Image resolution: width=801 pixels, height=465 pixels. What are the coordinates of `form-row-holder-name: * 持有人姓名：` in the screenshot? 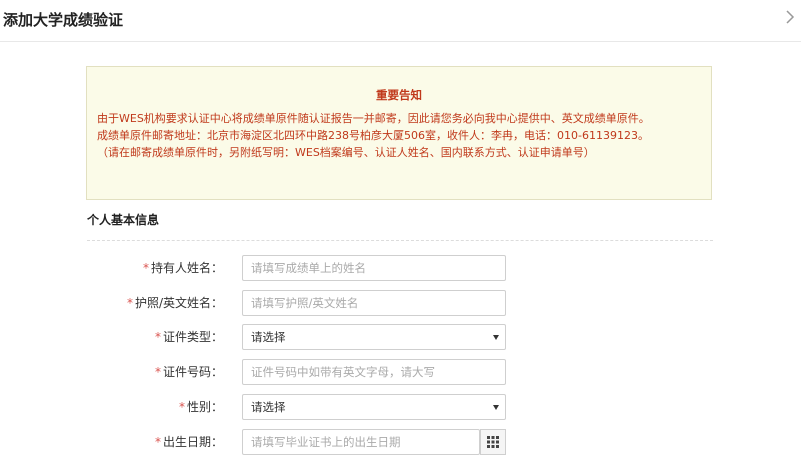 It's located at (400, 268).